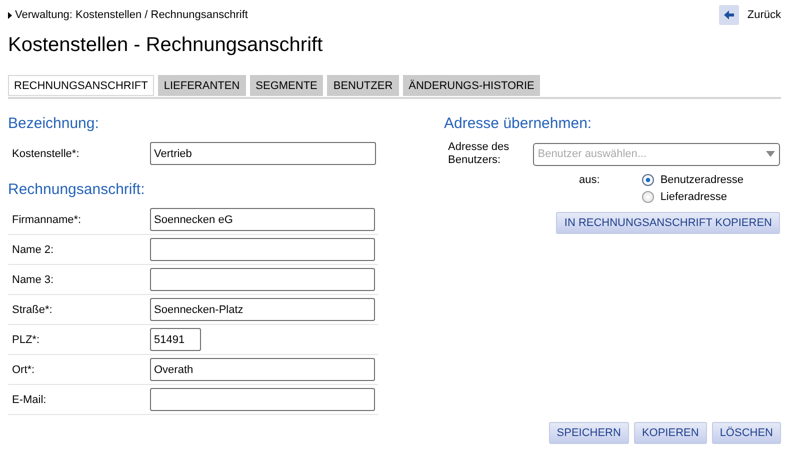 Image resolution: width=785 pixels, height=453 pixels. I want to click on field-label: aus:, so click(590, 180).